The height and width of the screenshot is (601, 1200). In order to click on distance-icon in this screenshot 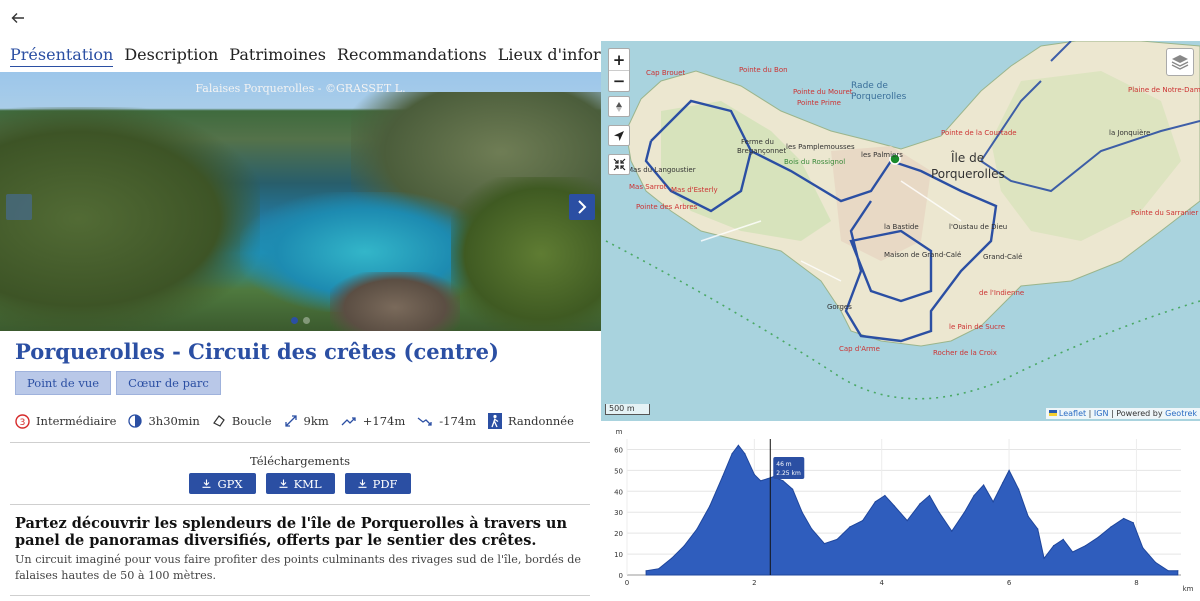, I will do `click(290, 421)`.